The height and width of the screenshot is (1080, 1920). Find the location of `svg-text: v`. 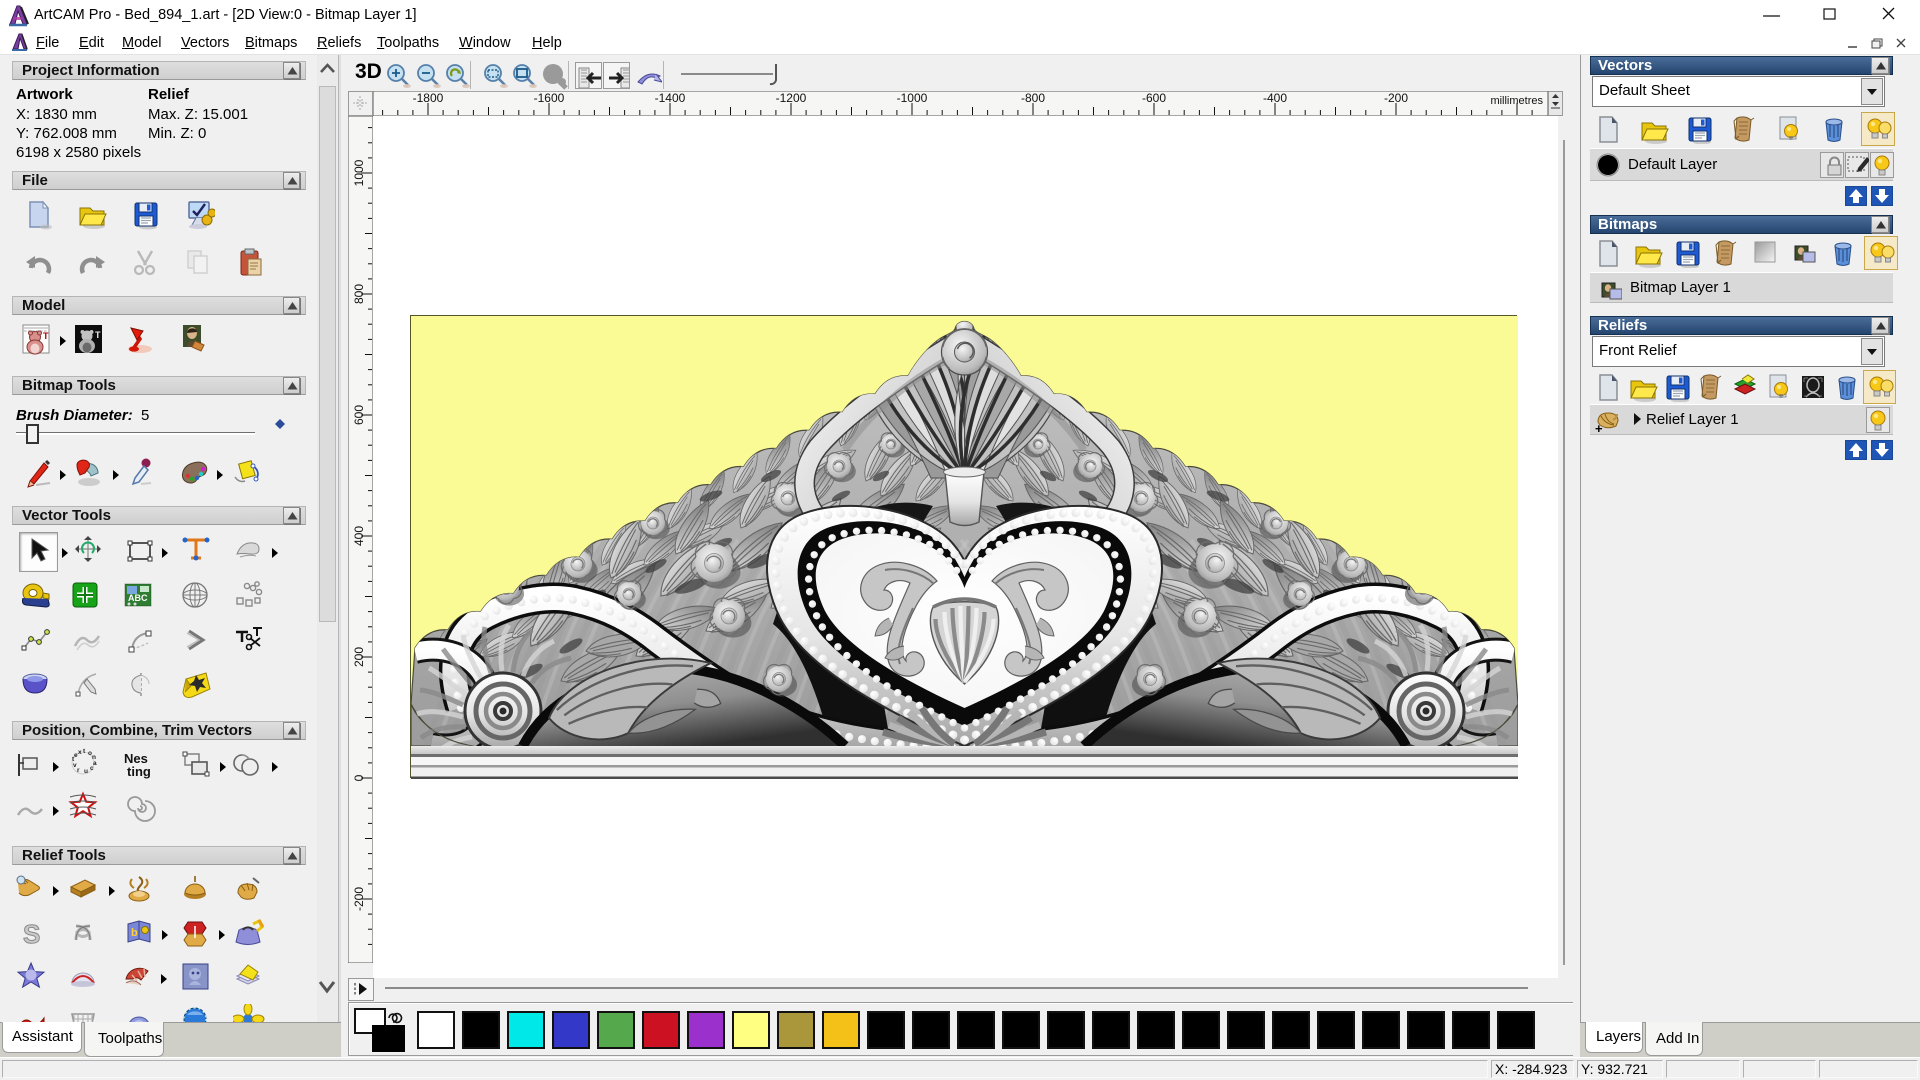

svg-text: v is located at coordinates (75, 765).